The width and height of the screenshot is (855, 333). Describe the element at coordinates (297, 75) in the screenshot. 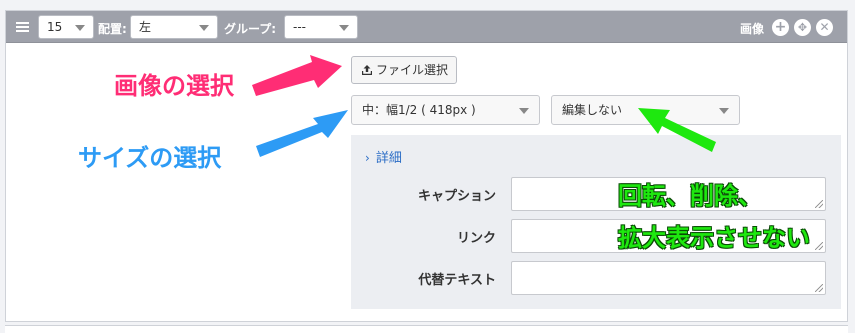

I see `pink-arrow-icon` at that location.